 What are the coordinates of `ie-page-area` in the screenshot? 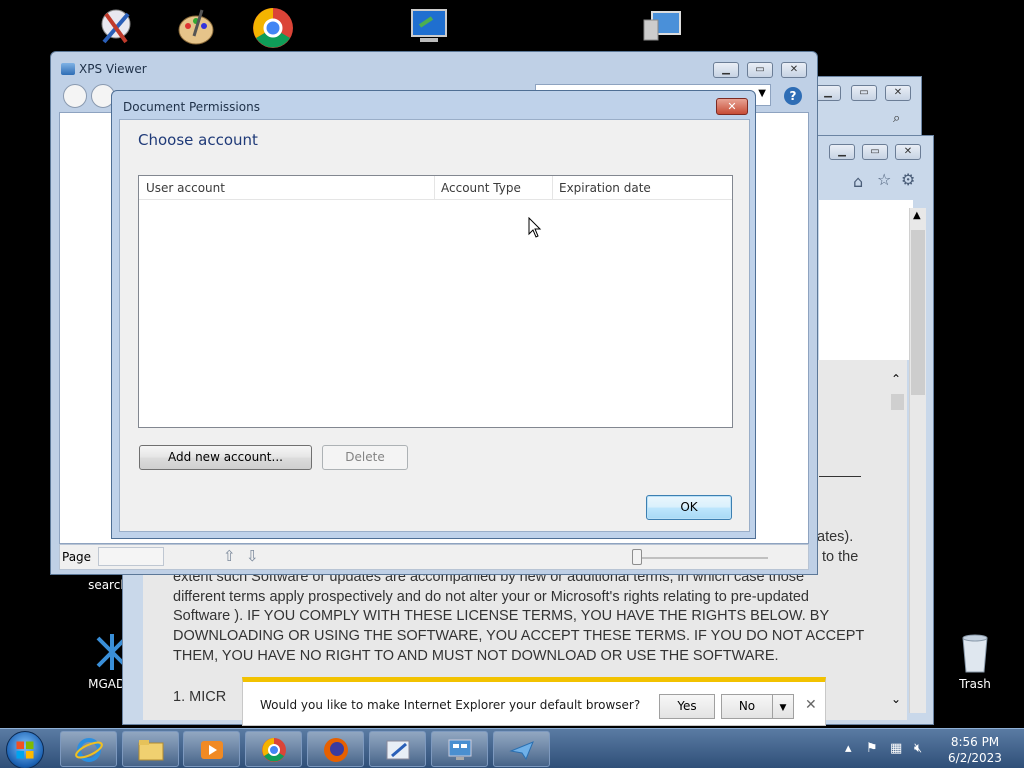 It's located at (866, 280).